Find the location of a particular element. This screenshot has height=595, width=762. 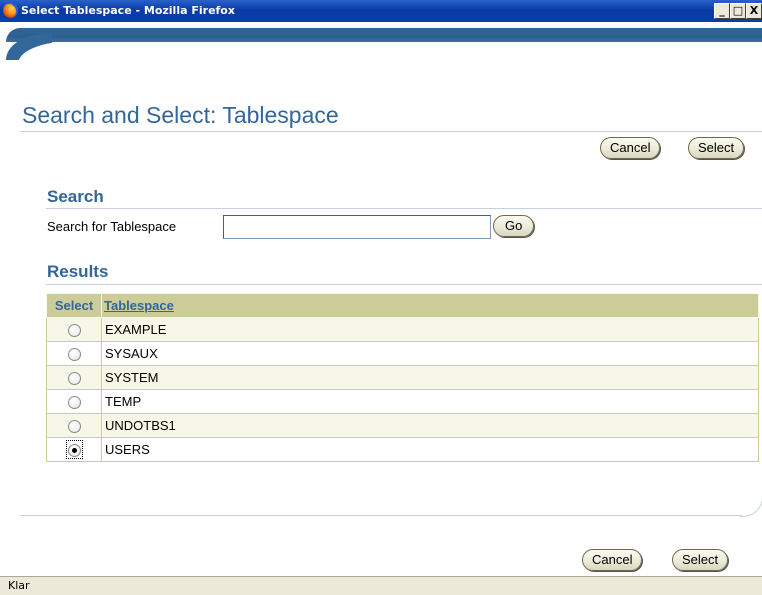

firefox-icon is located at coordinates (10, 10).